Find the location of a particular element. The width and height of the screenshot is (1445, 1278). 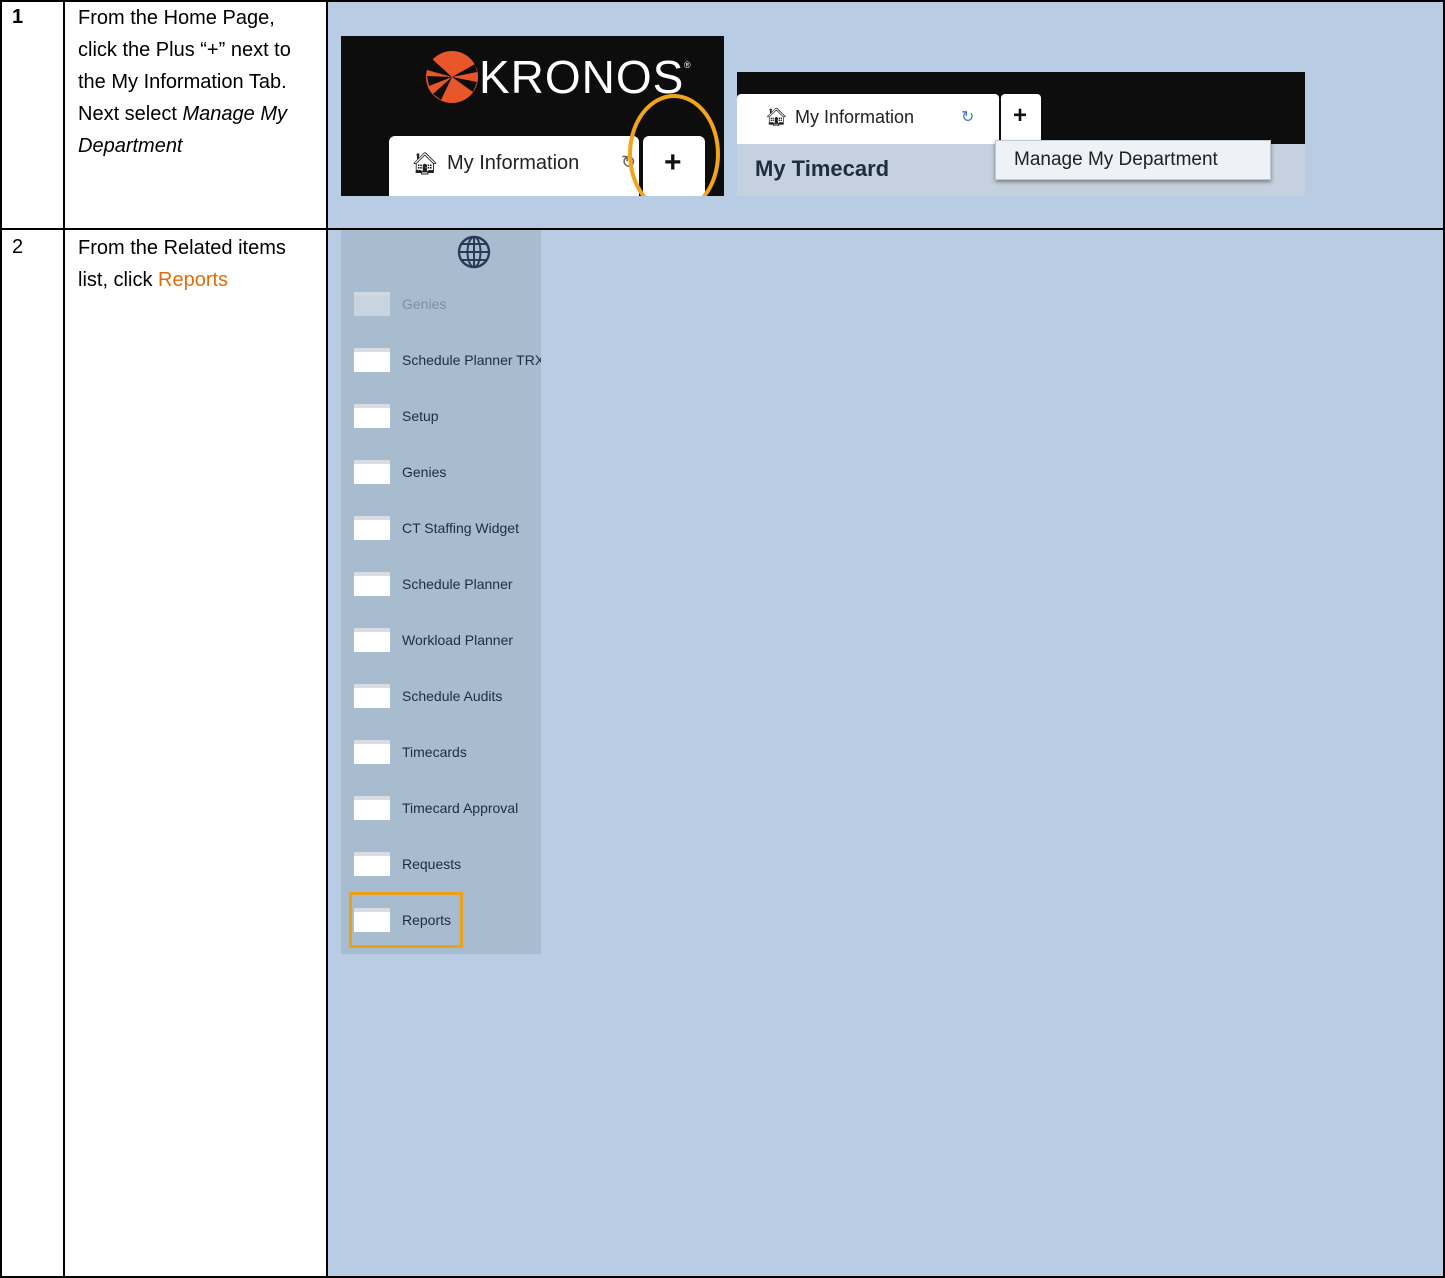

related-item-setup: Setup is located at coordinates (446, 422).